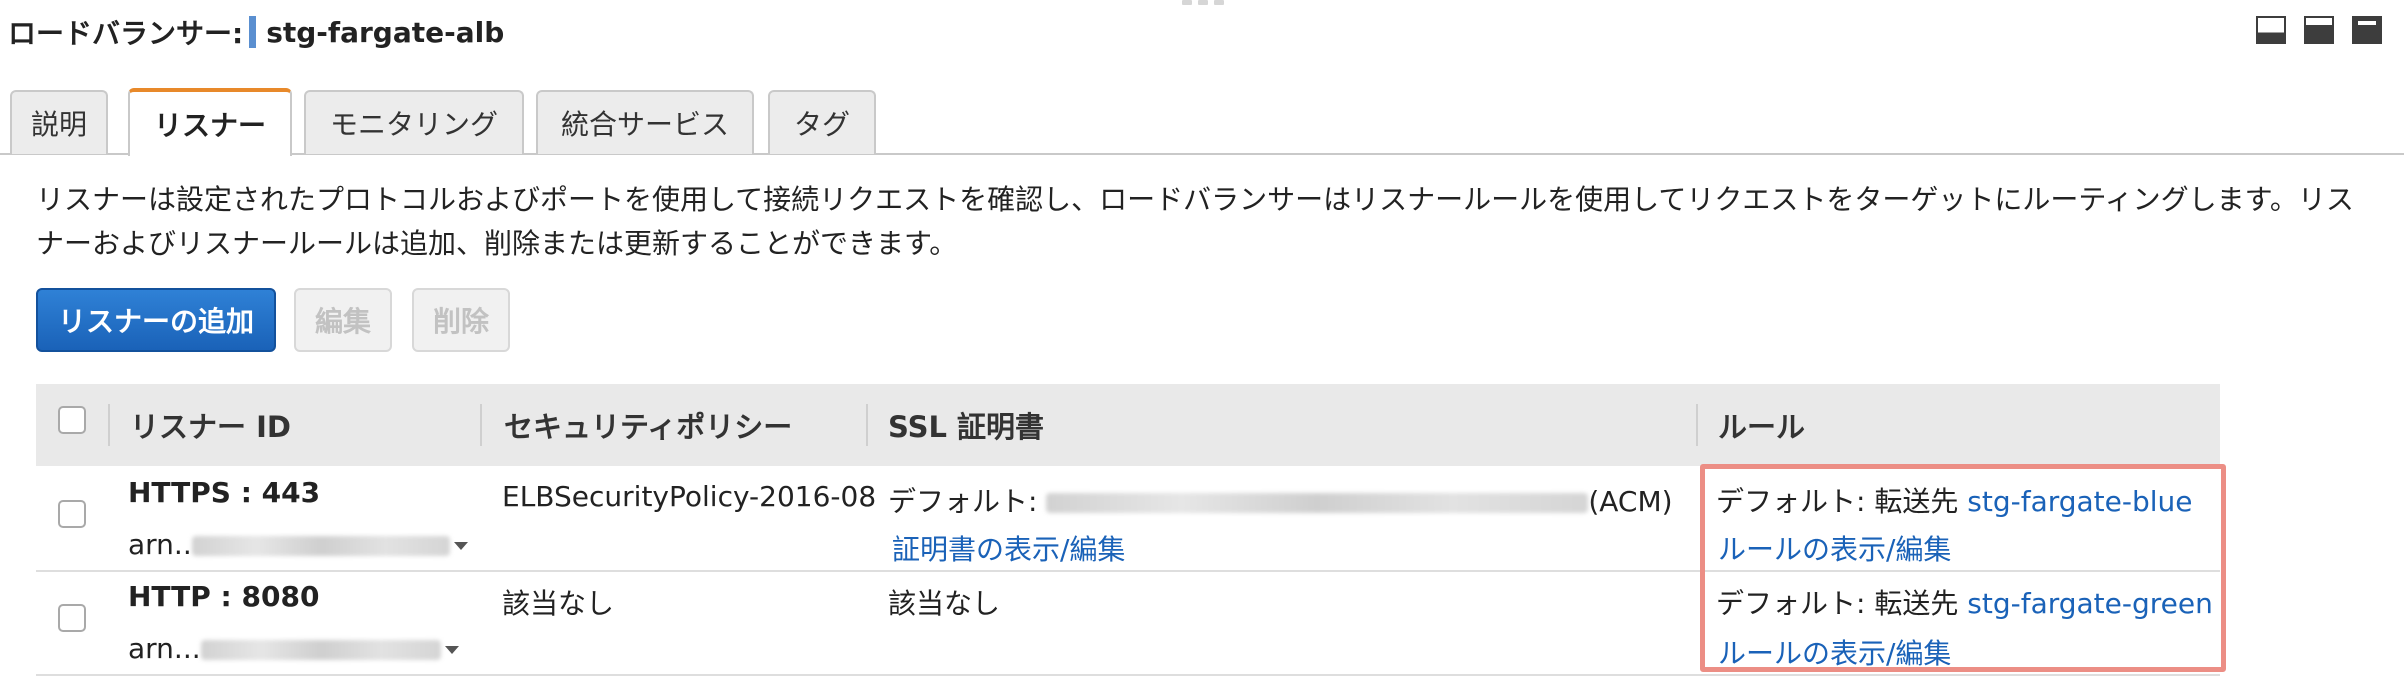  What do you see at coordinates (2367, 30) in the screenshot?
I see `panel-maximize-icon` at bounding box center [2367, 30].